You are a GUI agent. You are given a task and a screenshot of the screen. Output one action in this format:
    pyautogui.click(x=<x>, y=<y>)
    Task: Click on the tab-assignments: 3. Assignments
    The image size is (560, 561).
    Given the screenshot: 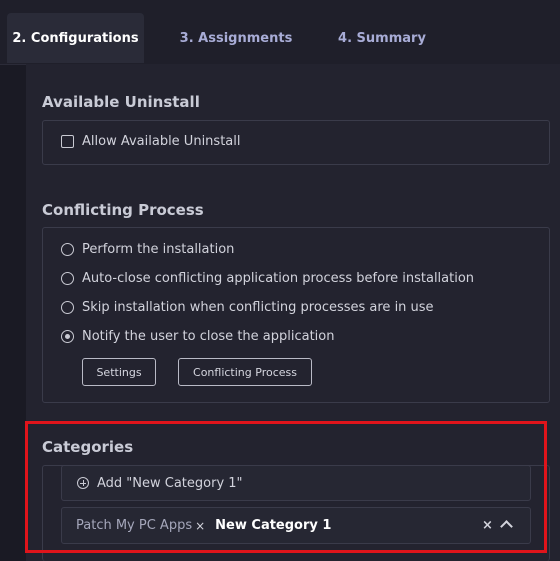 What is the action you would take?
    pyautogui.click(x=236, y=38)
    